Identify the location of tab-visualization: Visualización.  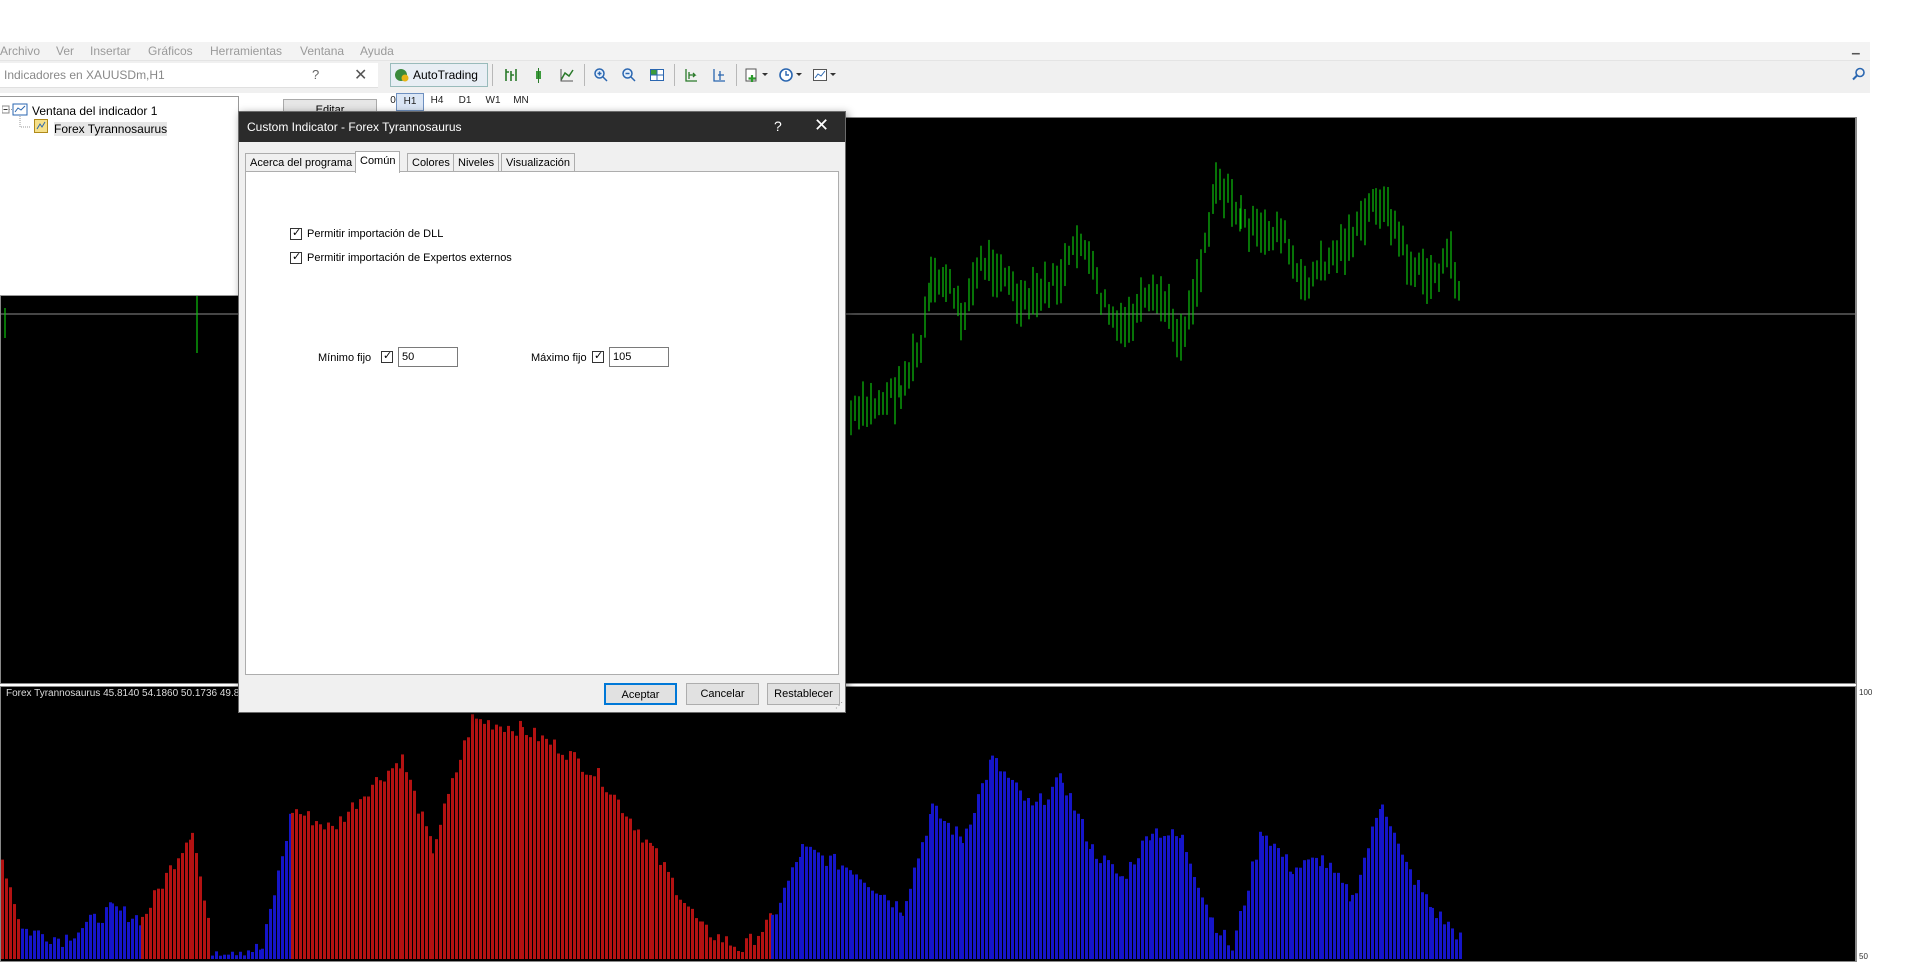
(538, 162).